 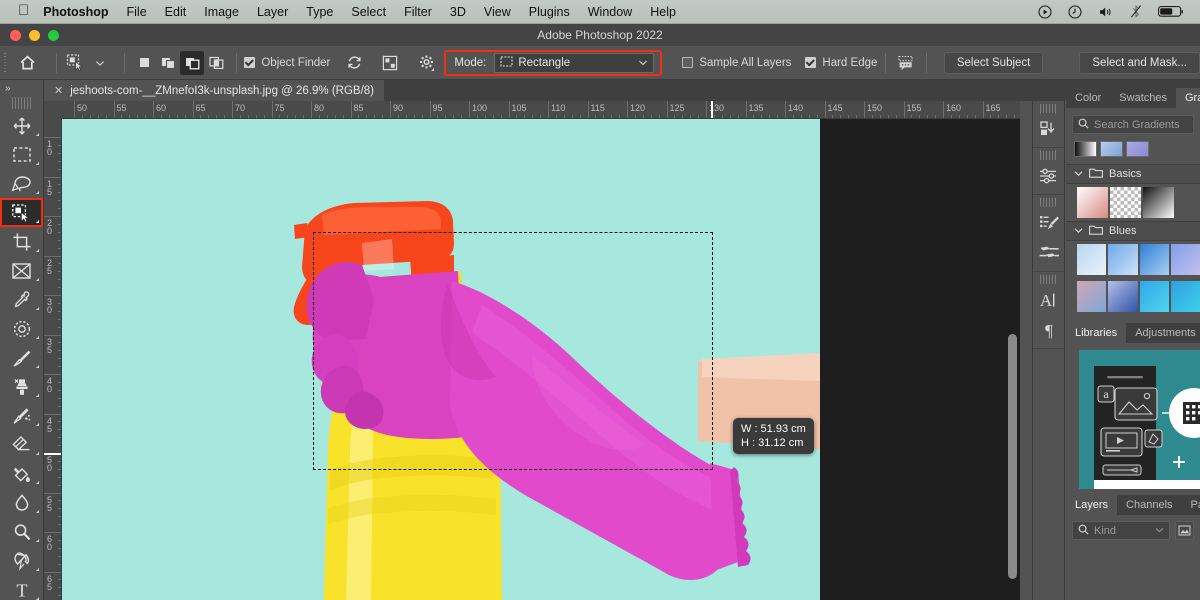 What do you see at coordinates (688, 62) in the screenshot?
I see `sample-all-layers-checkbox-box` at bounding box center [688, 62].